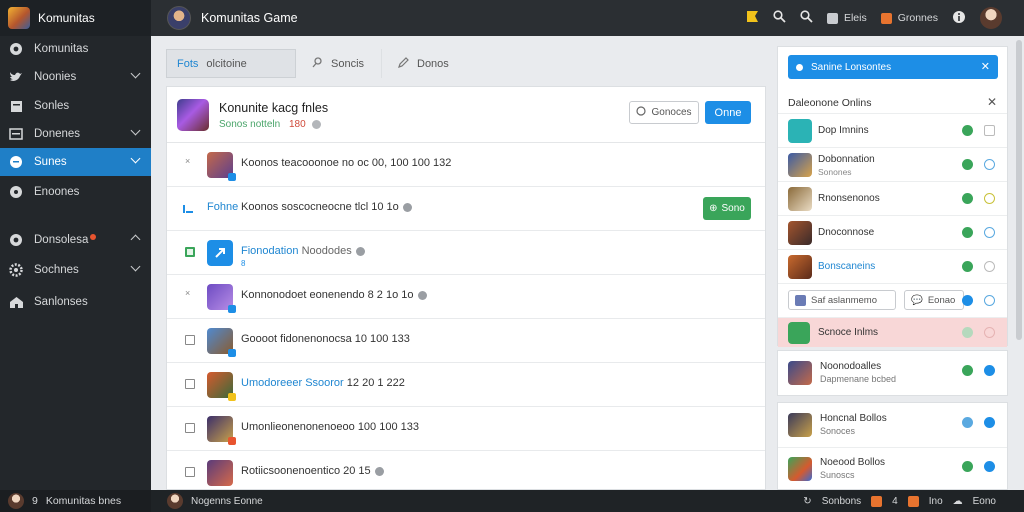 The width and height of the screenshot is (1024, 512). I want to click on sidebar-item-sanlonses: Sanlonses, so click(75, 302).